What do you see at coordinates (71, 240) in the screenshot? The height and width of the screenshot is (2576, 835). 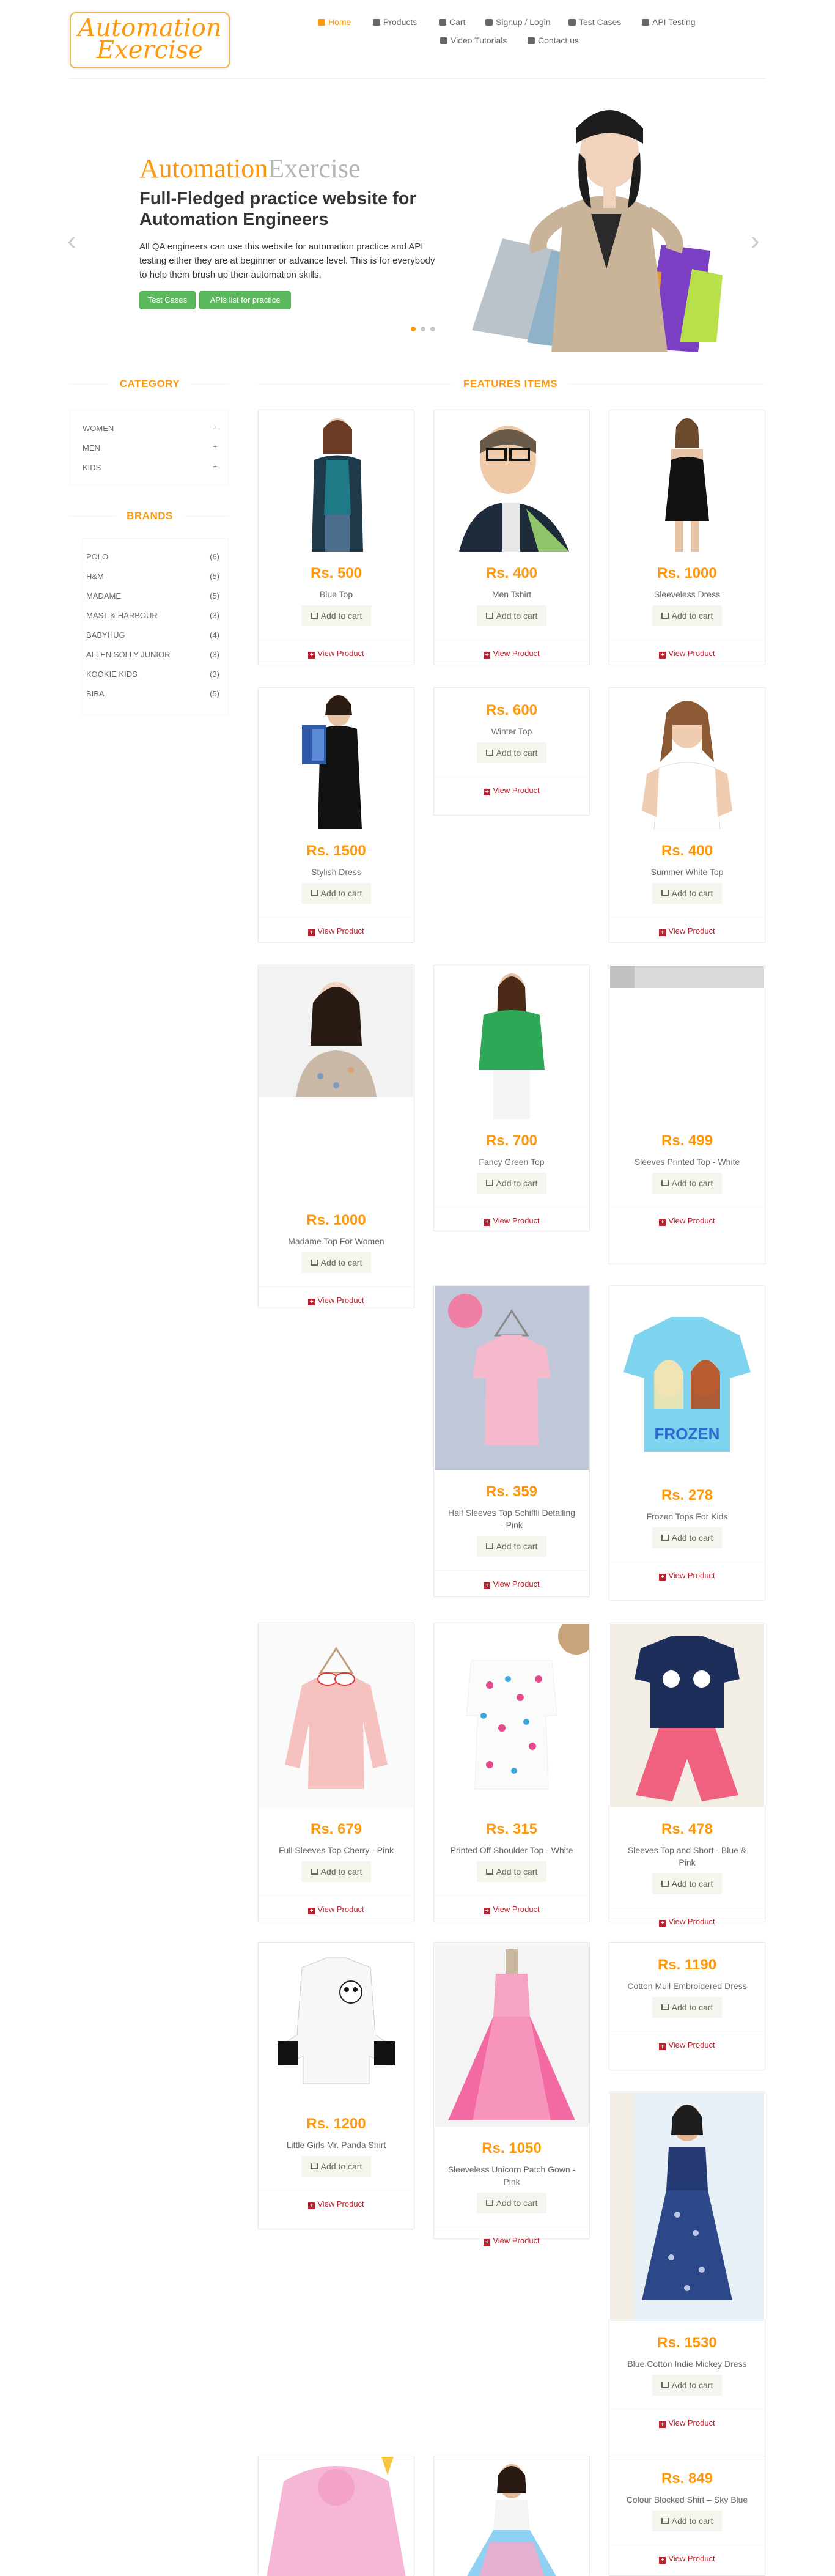 I see `slider-prev-arrow: ‹` at bounding box center [71, 240].